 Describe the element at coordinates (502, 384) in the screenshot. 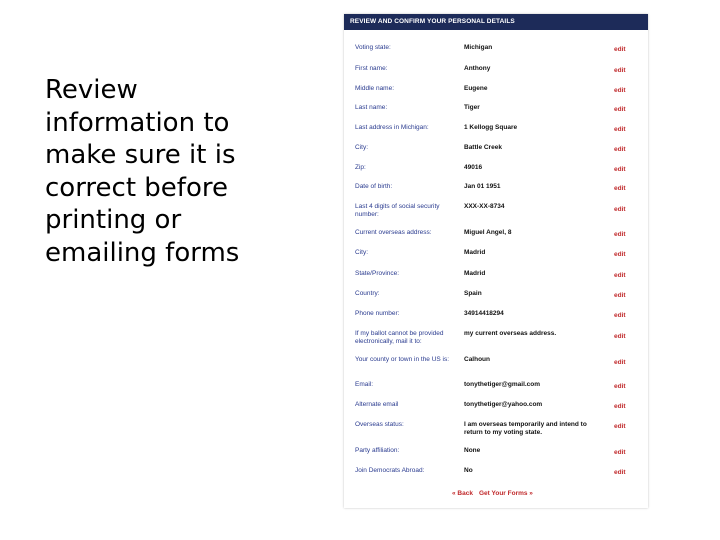

I see `field-value: tonythetiger@gmail.com` at that location.